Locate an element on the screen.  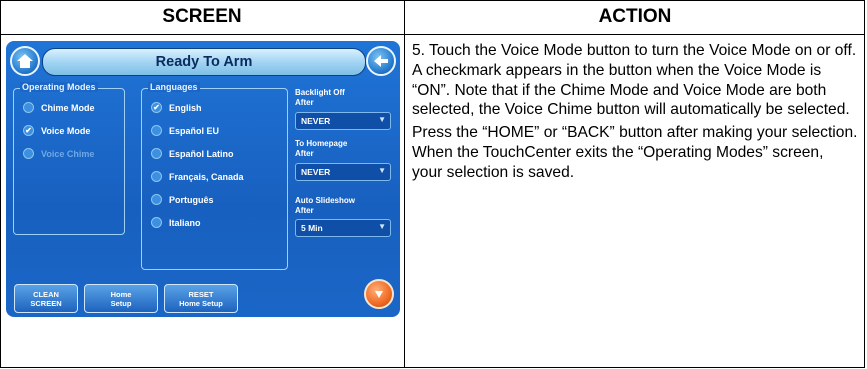
home-setup-button: Home Setup is located at coordinates (121, 298).